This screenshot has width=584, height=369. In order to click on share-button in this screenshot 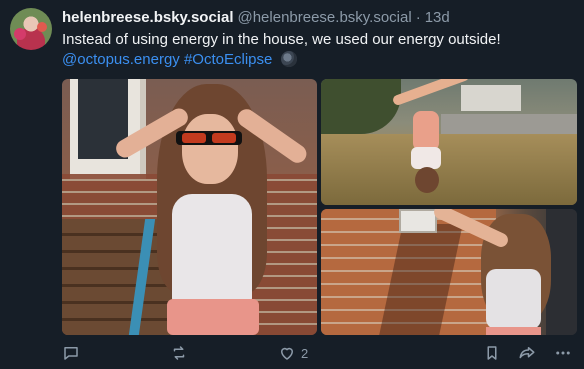, I will do `click(527, 353)`.